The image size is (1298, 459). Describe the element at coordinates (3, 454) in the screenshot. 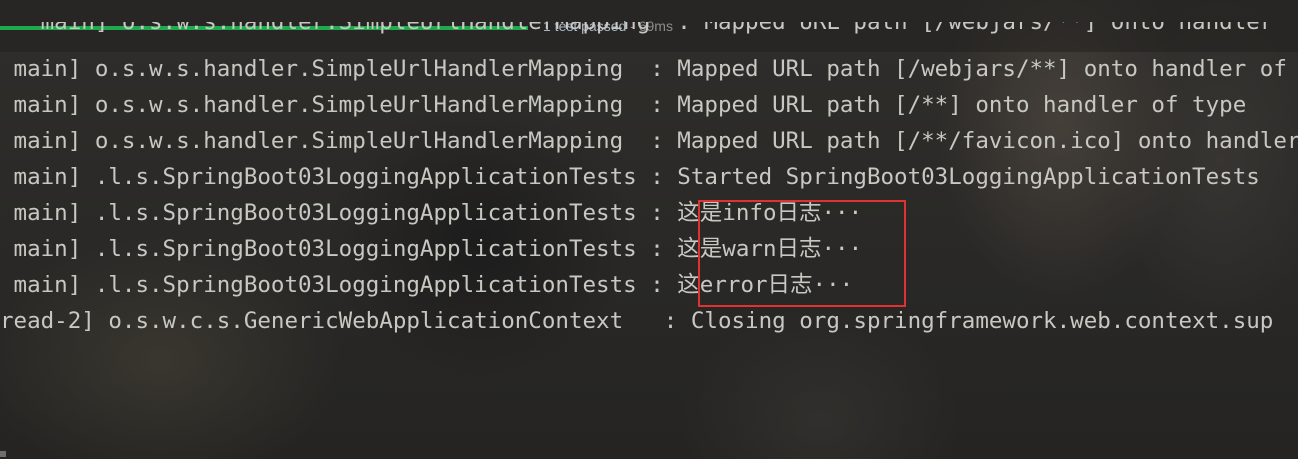

I see `gutter-marker` at that location.